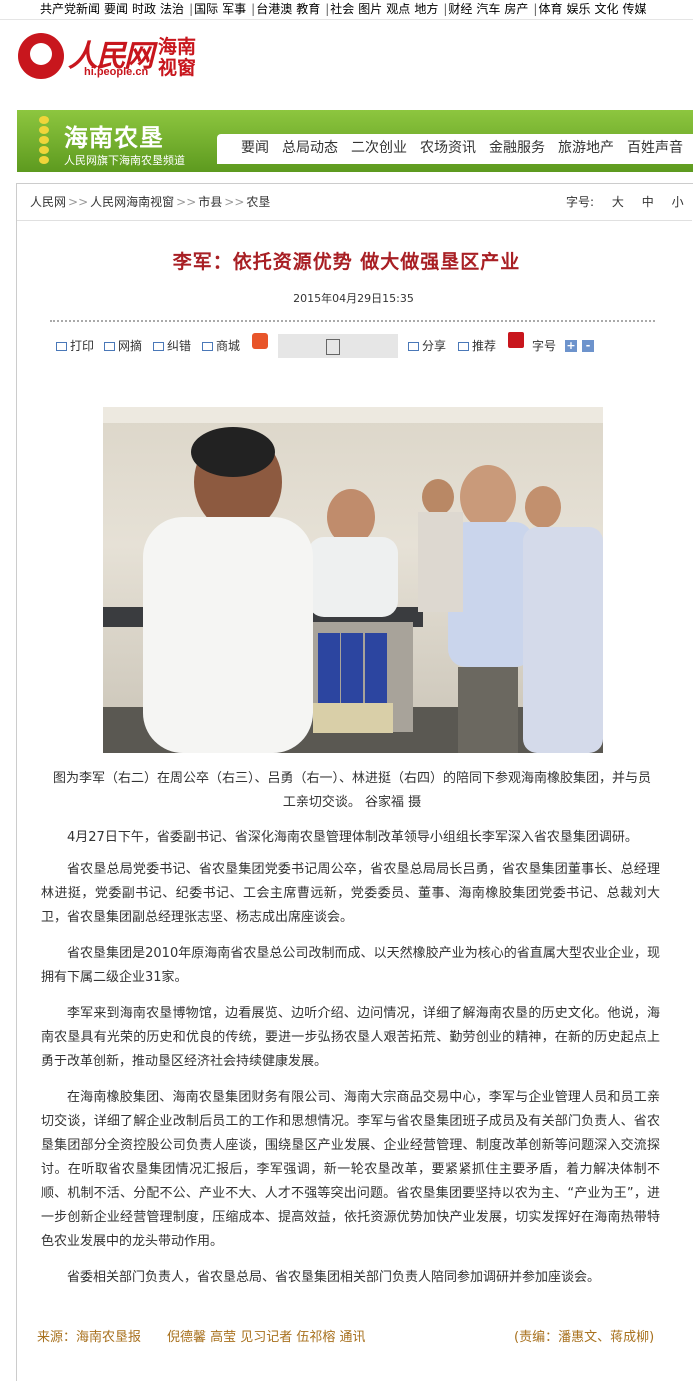 Image resolution: width=693 pixels, height=1381 pixels. What do you see at coordinates (427, 346) in the screenshot?
I see `share-button: 分享` at bounding box center [427, 346].